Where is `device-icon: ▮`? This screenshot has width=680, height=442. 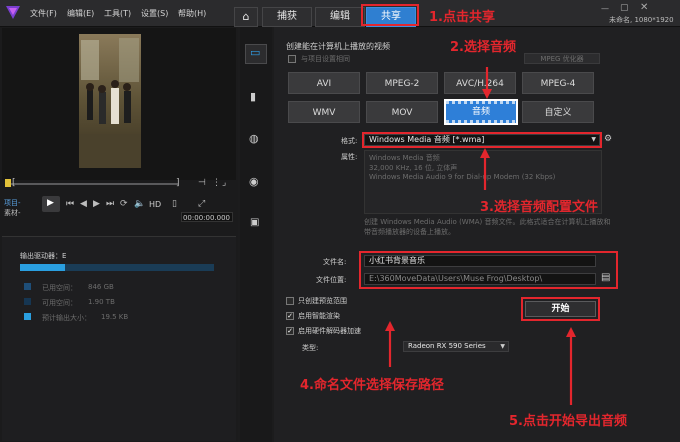 device-icon: ▮ is located at coordinates (253, 96).